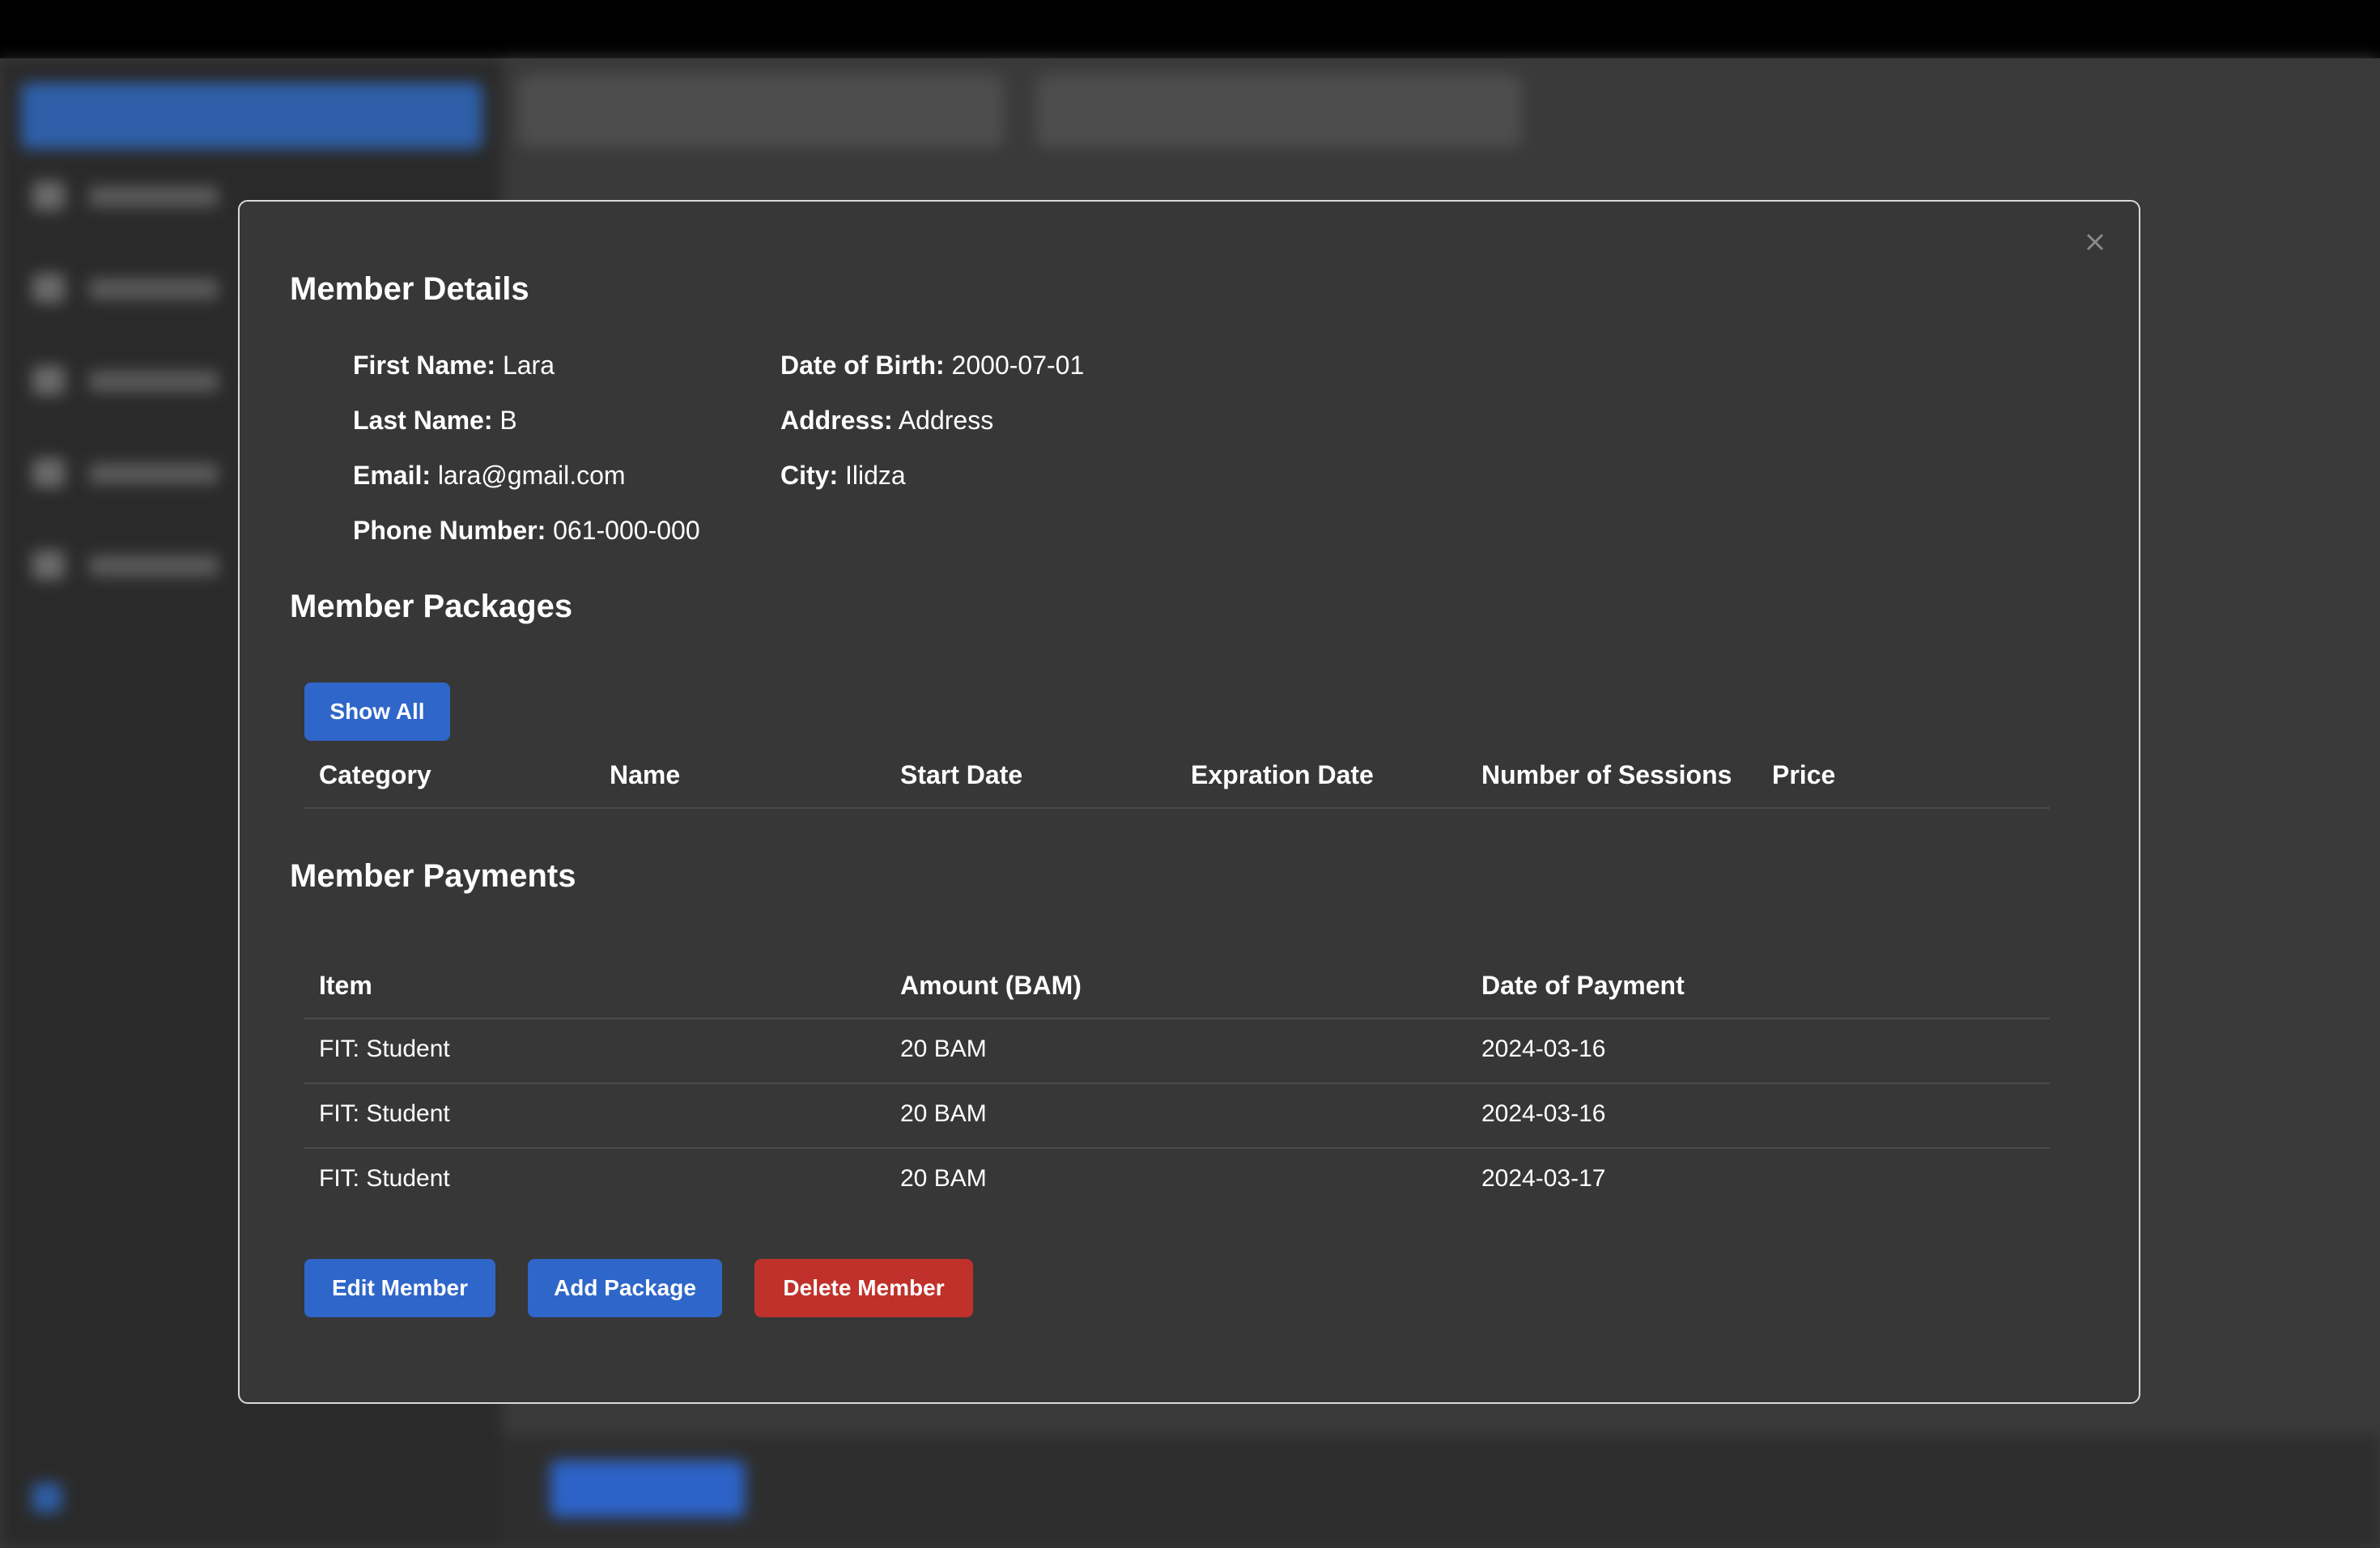  Describe the element at coordinates (1279, 111) in the screenshot. I see `filter-input` at that location.